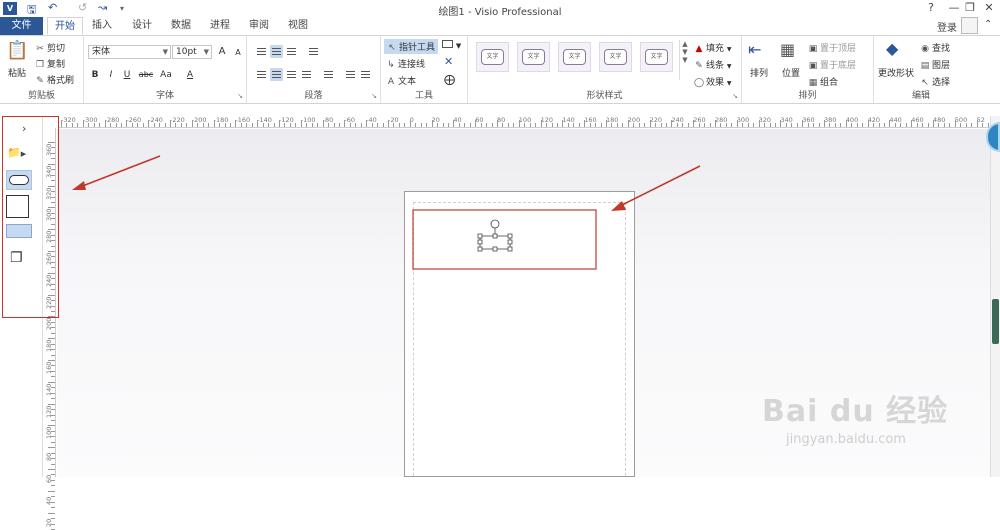 This screenshot has height=530, width=1000. Describe the element at coordinates (49, 389) in the screenshot. I see `ruler-label: 140` at that location.